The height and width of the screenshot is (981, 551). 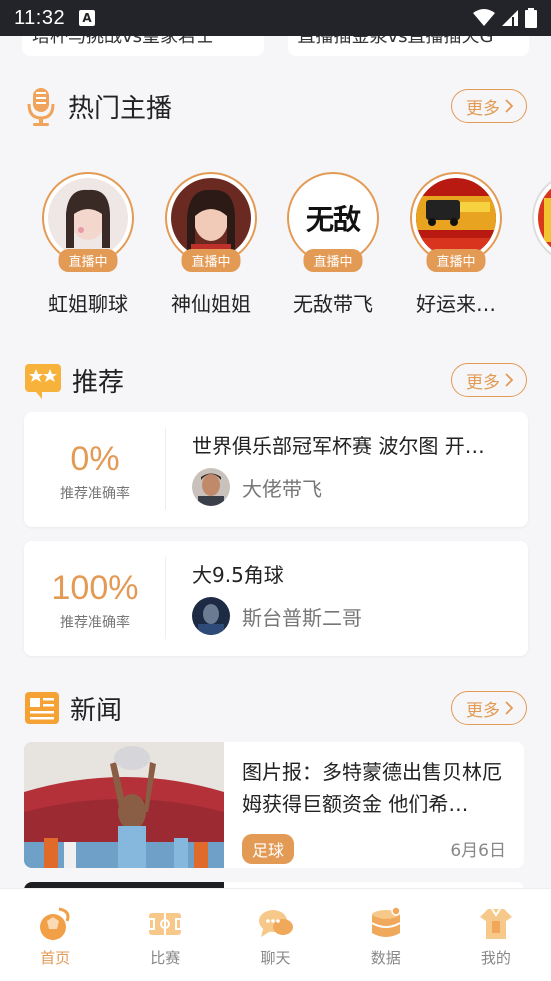 I want to click on hot-anchors-more-button: 更多, so click(x=489, y=106).